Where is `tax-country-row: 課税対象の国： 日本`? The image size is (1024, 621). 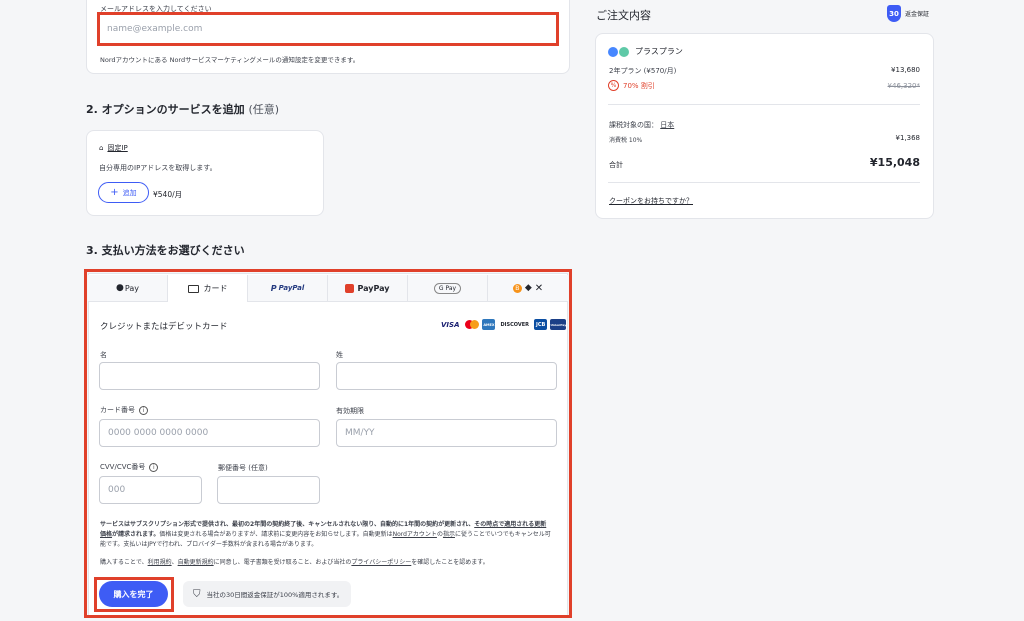
tax-country-row: 課税対象の国： 日本 is located at coordinates (641, 125).